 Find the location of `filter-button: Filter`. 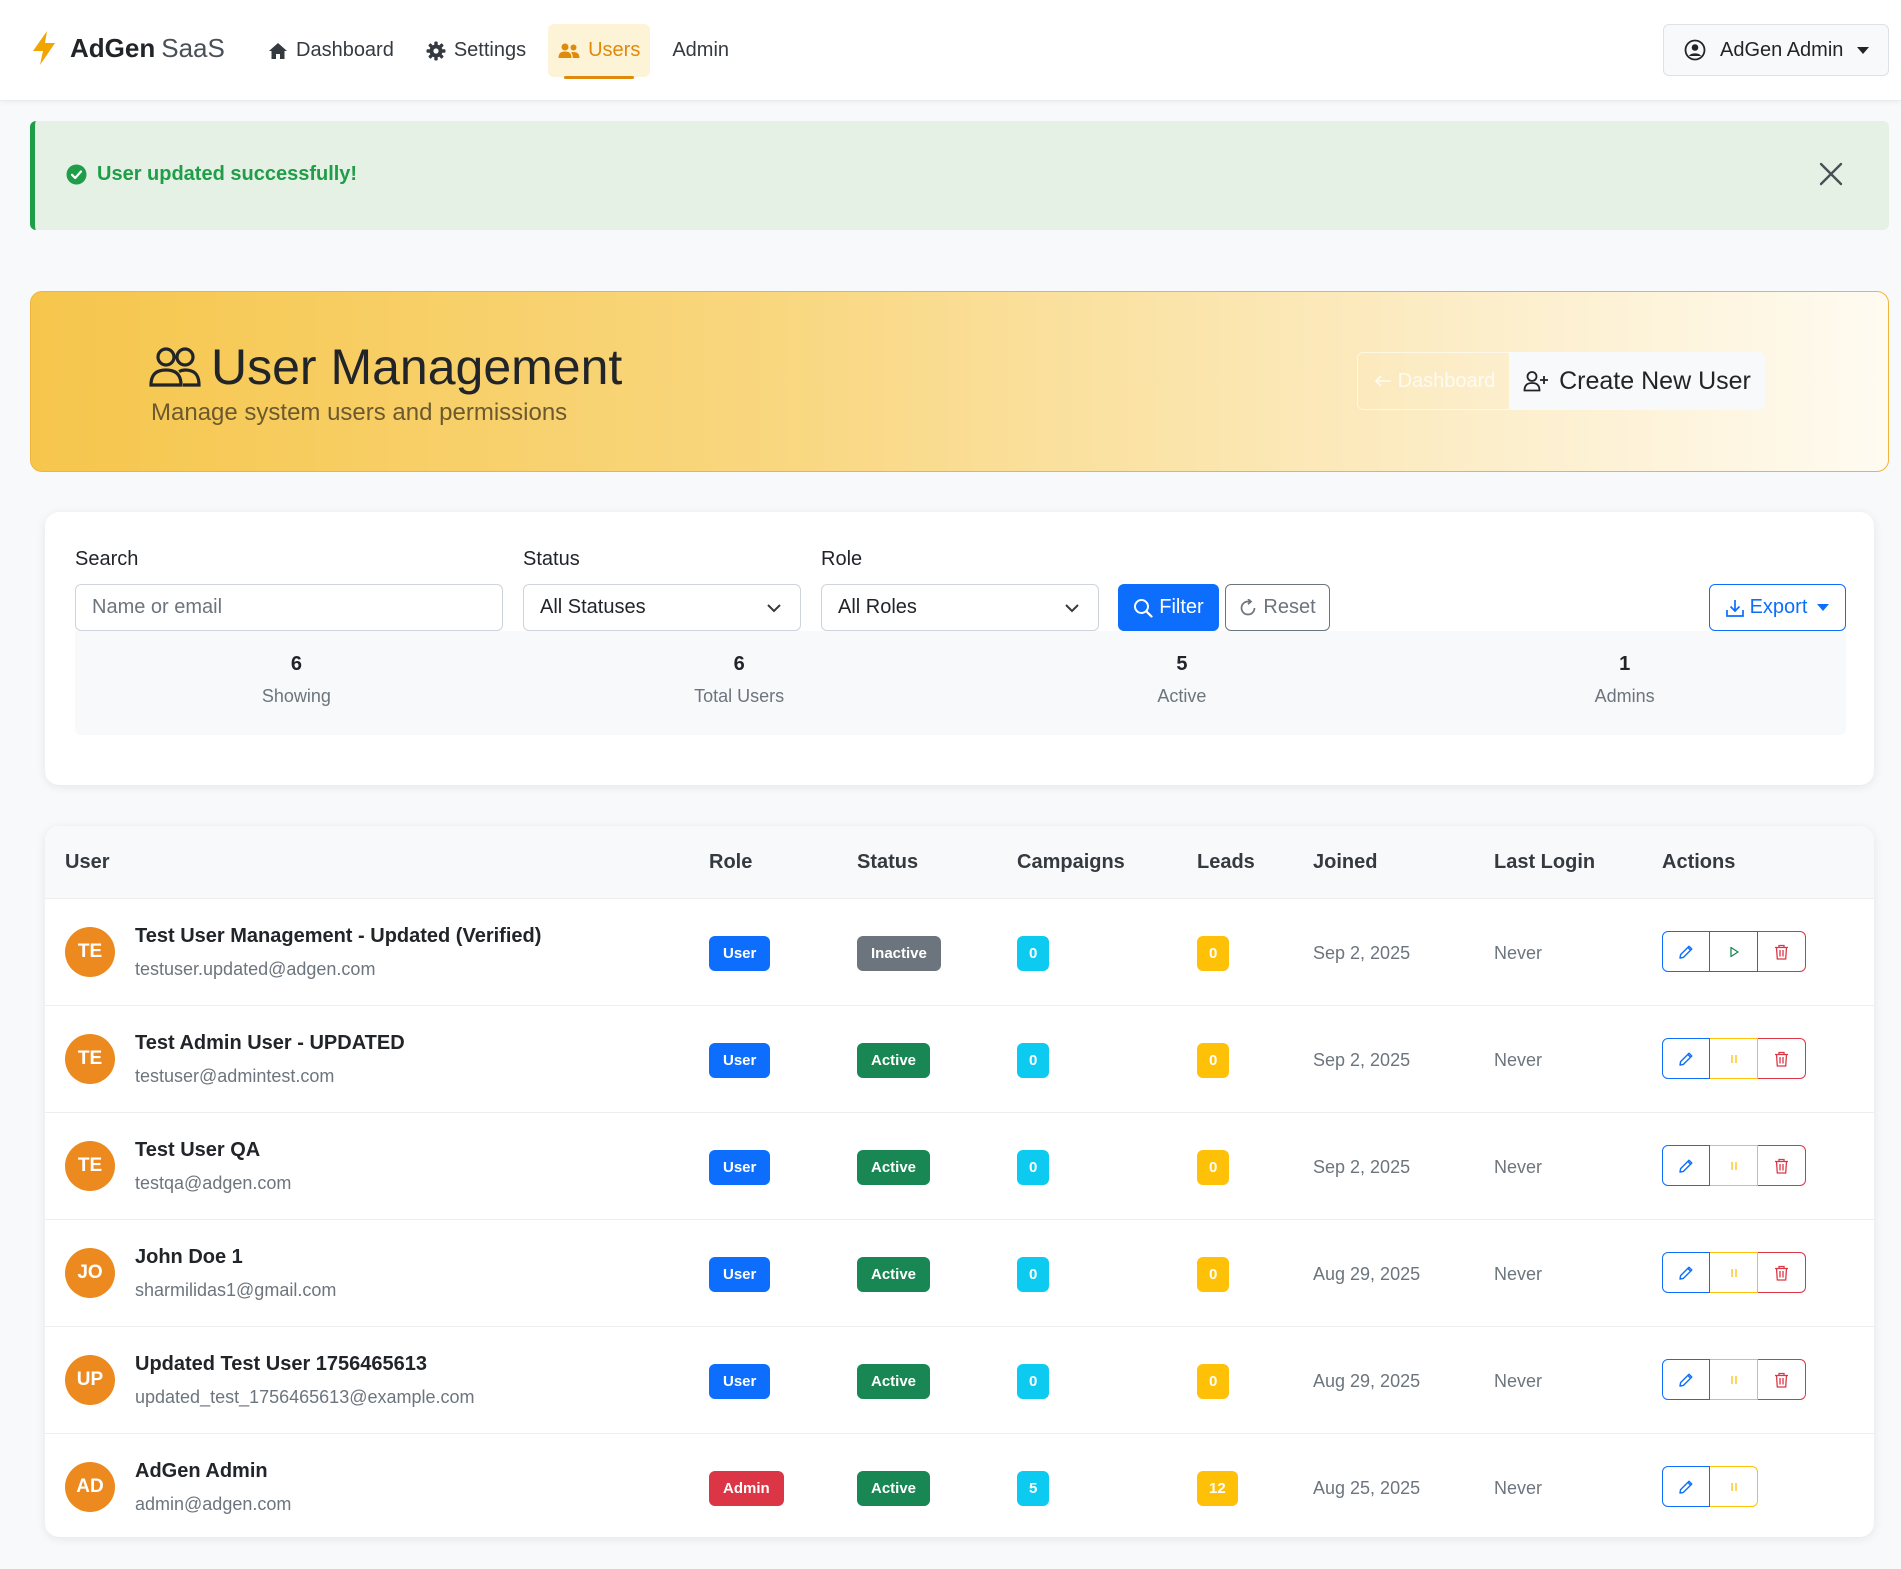

filter-button: Filter is located at coordinates (1168, 607).